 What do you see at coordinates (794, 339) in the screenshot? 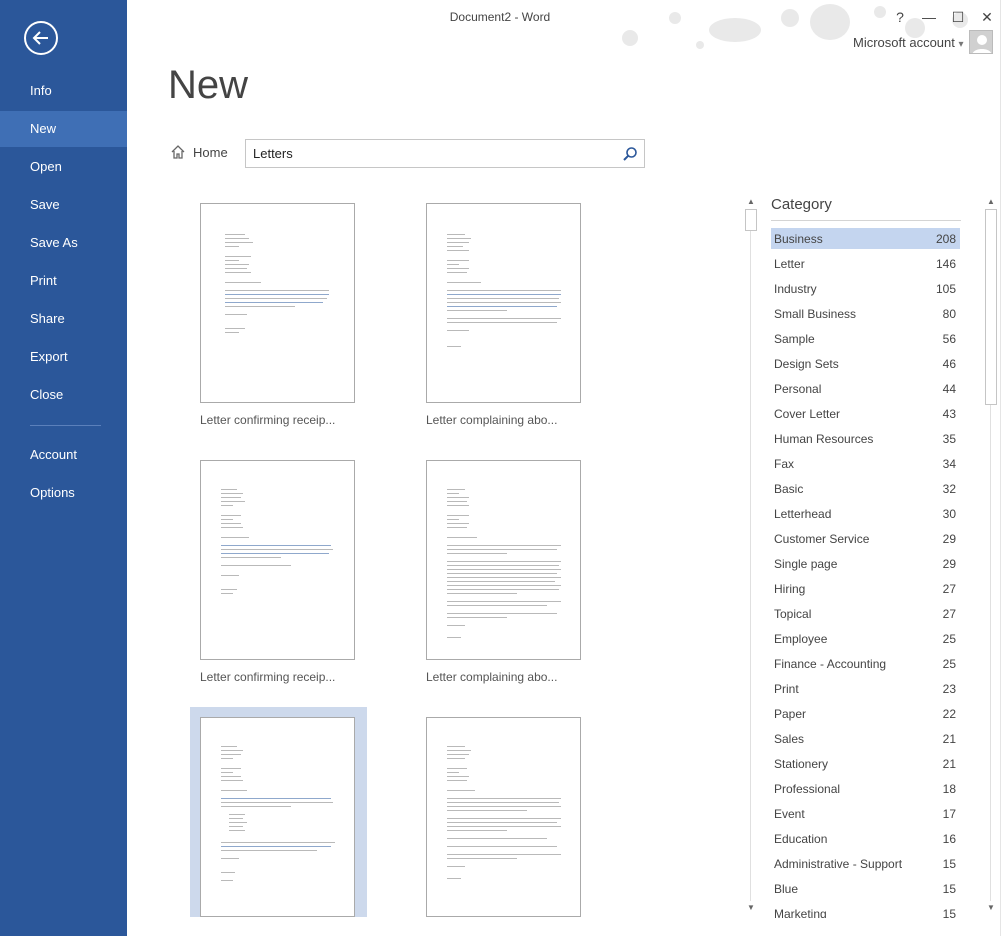
I see `category-name: Sample` at bounding box center [794, 339].